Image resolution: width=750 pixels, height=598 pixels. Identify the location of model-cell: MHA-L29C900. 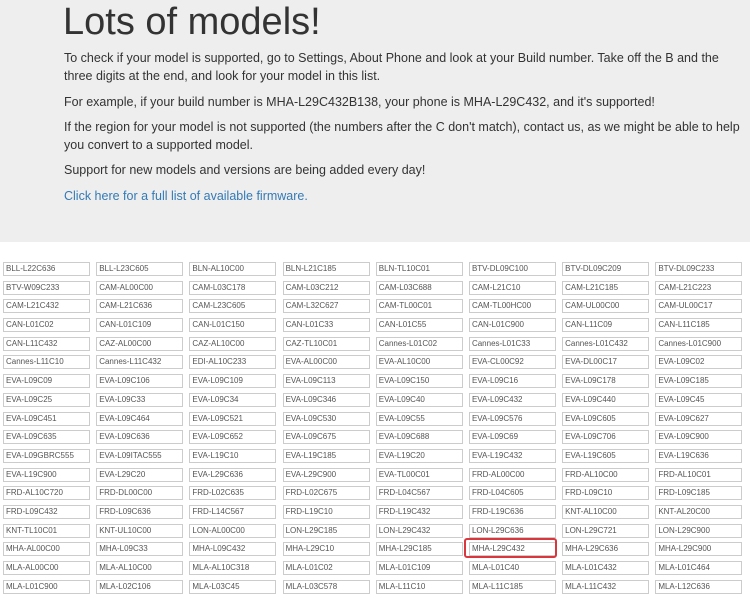
(699, 549).